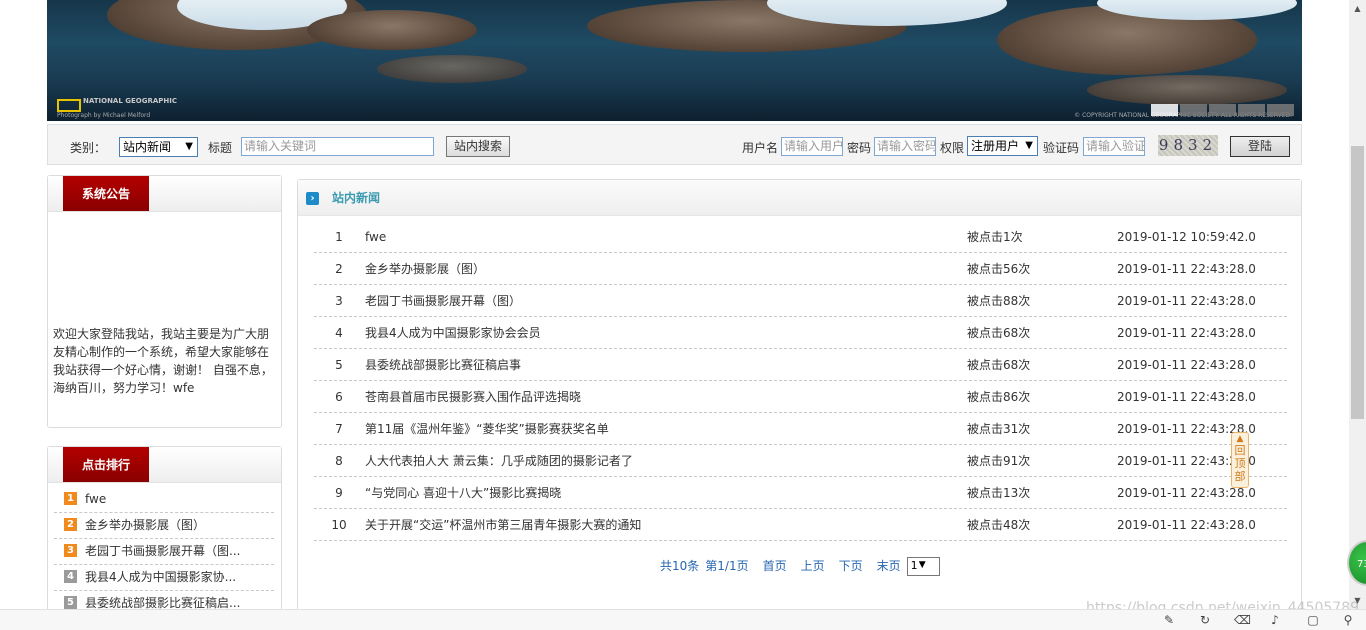 The height and width of the screenshot is (630, 1366). What do you see at coordinates (1169, 620) in the screenshot?
I see `pin-icon: ✎` at bounding box center [1169, 620].